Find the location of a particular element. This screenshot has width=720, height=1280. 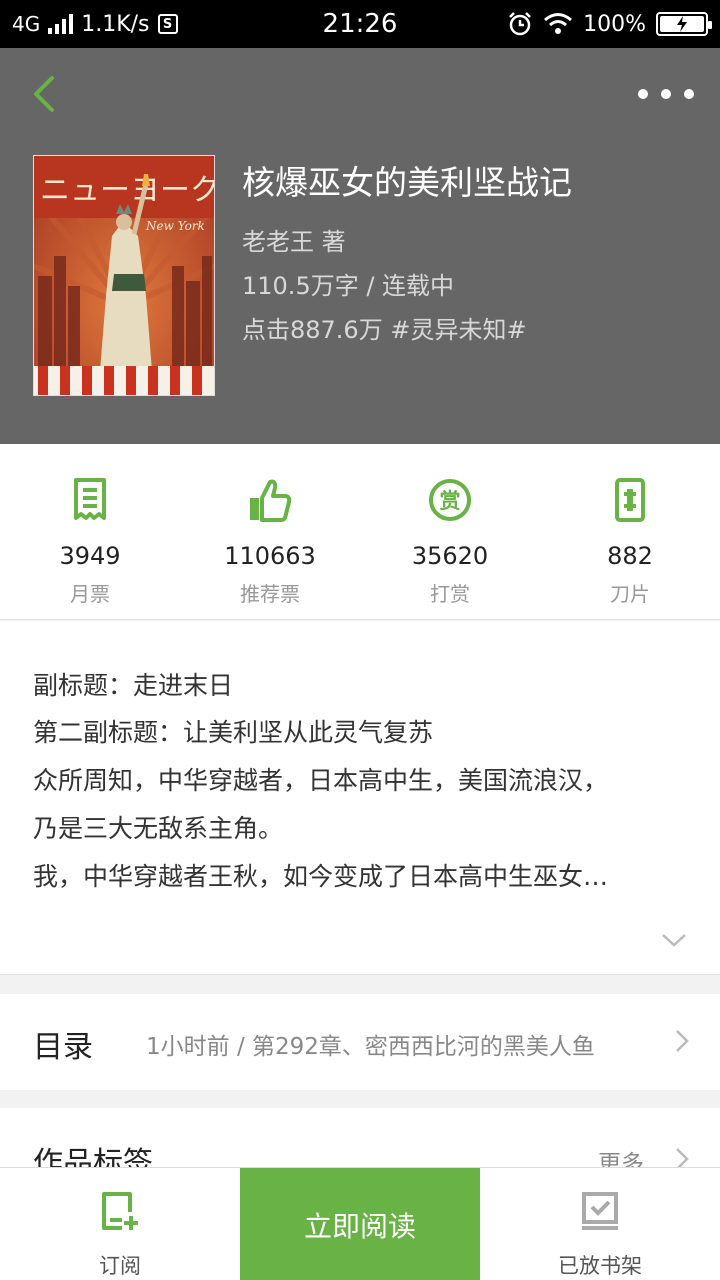

stat-value: 35620 is located at coordinates (450, 556).